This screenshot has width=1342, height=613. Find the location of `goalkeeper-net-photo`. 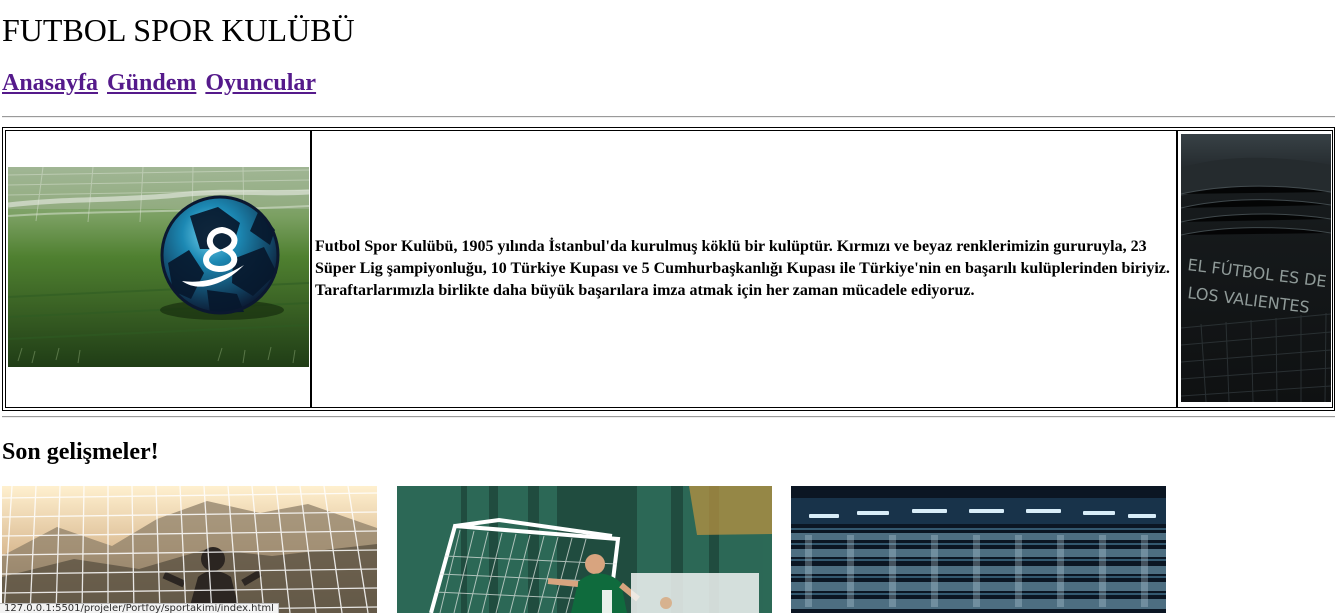

goalkeeper-net-photo is located at coordinates (189, 549).